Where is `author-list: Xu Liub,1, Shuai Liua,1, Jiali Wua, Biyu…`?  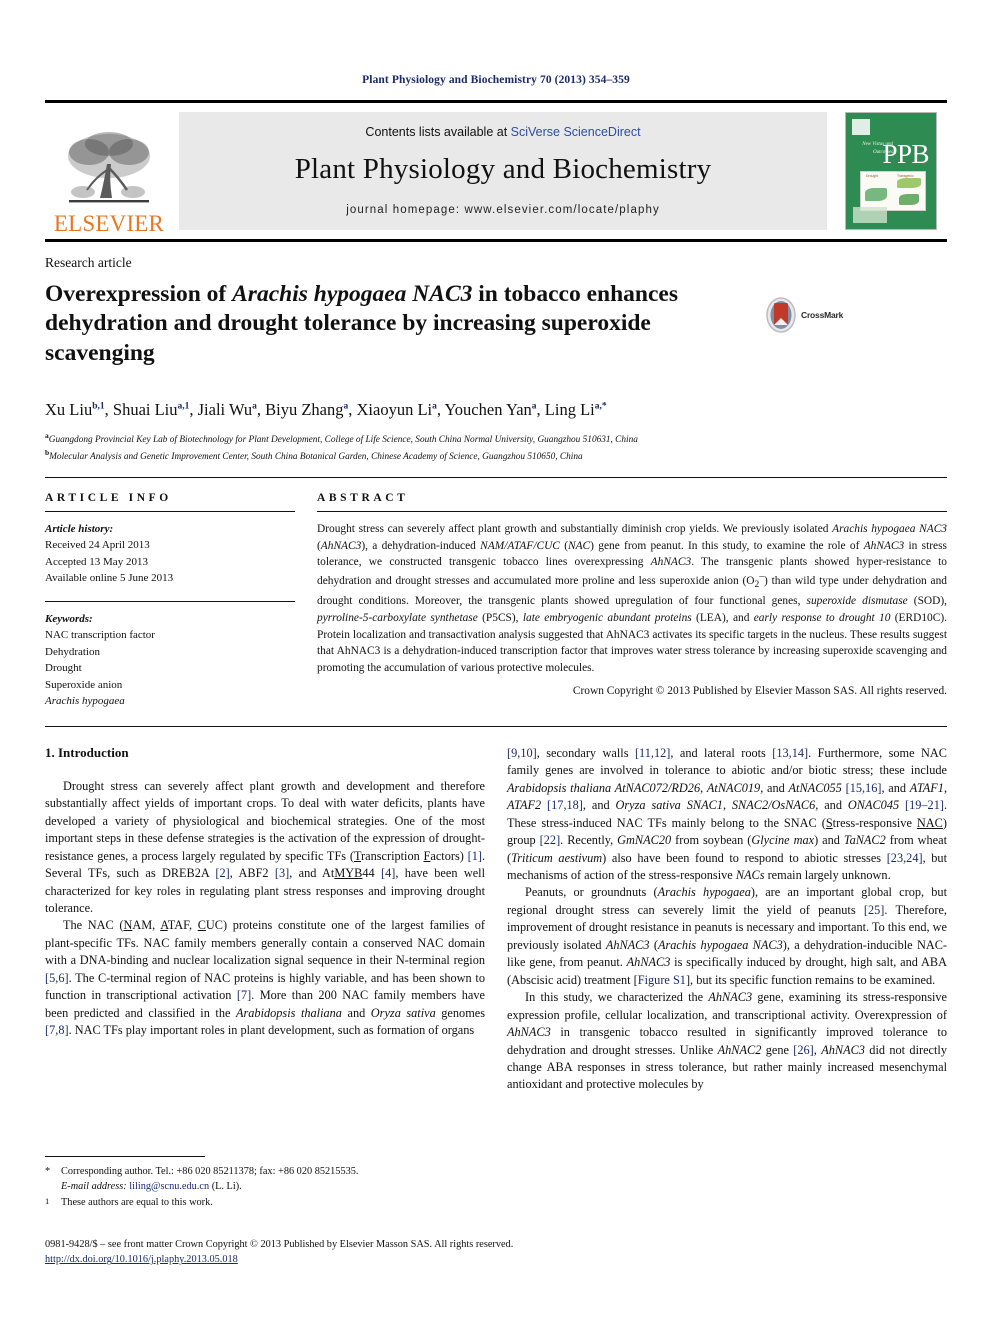
author-list: Xu Liub,1, Shuai Liua,1, Jiali Wua, Biyu… is located at coordinates (326, 409).